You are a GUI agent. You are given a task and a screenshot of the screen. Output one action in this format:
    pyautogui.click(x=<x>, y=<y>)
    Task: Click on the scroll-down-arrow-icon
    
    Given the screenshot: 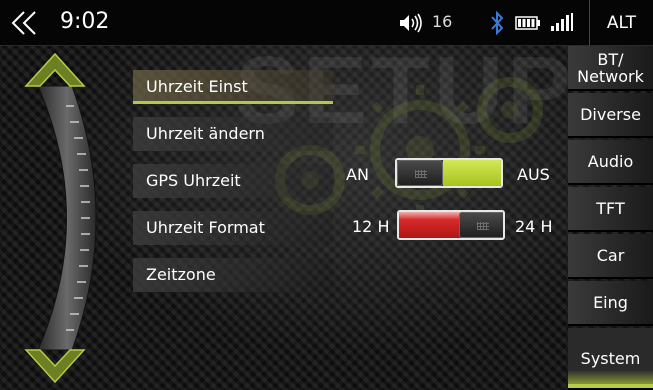 What is the action you would take?
    pyautogui.click(x=55, y=366)
    